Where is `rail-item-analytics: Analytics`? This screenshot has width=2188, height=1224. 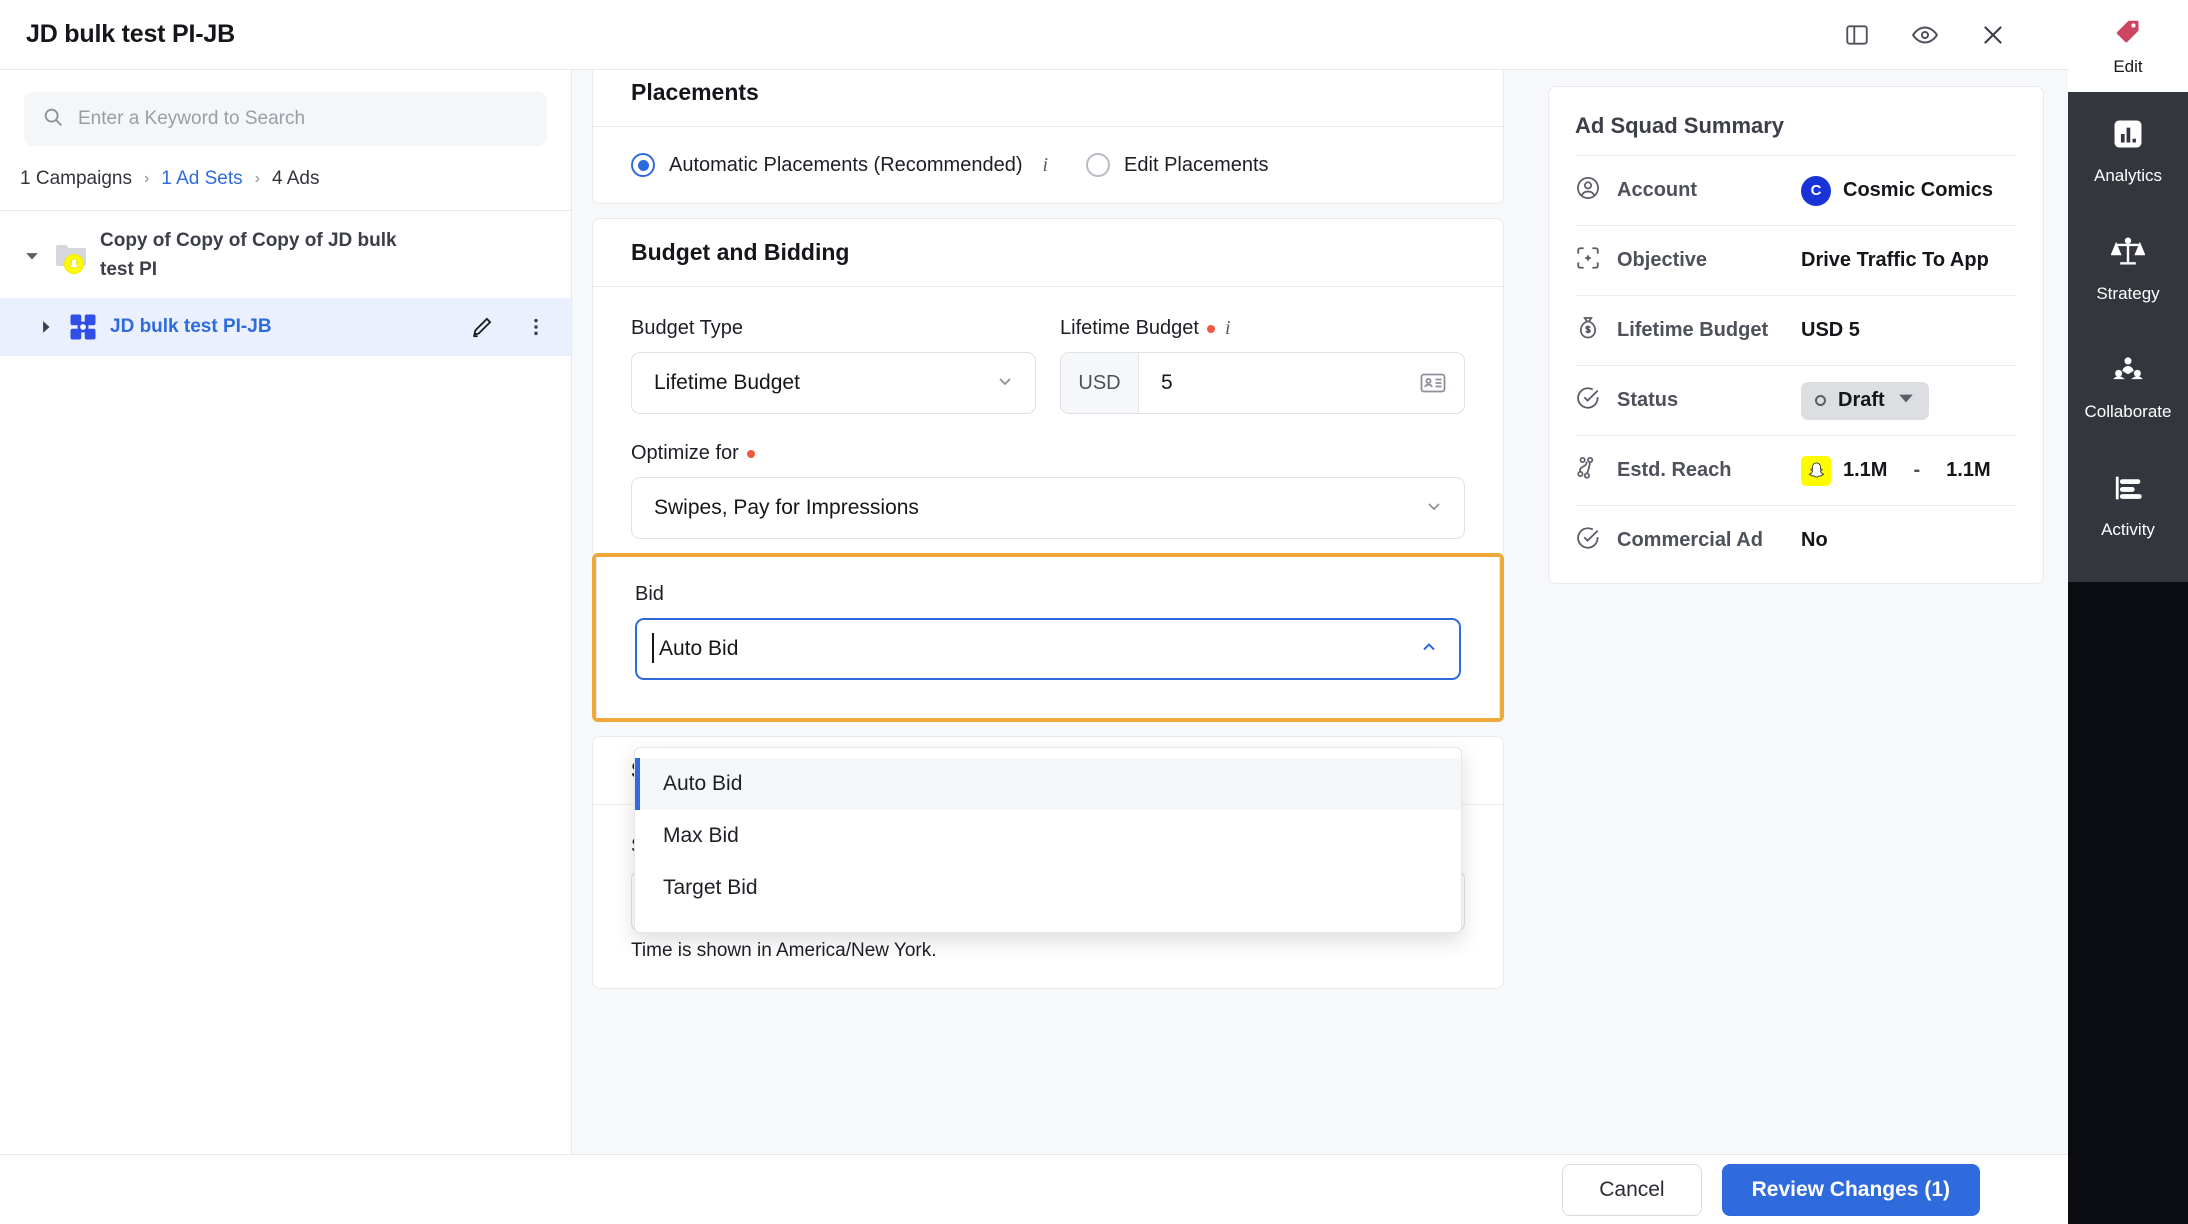 rail-item-analytics: Analytics is located at coordinates (2128, 151).